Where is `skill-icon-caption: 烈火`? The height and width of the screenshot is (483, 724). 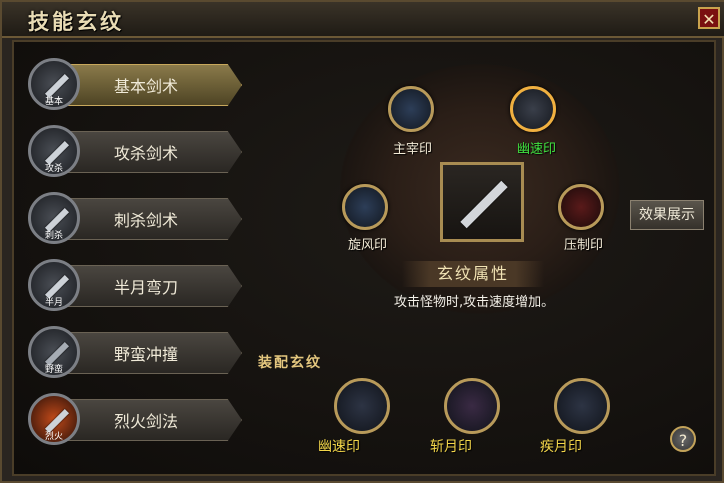
skill-icon-caption: 烈火 is located at coordinates (53, 437).